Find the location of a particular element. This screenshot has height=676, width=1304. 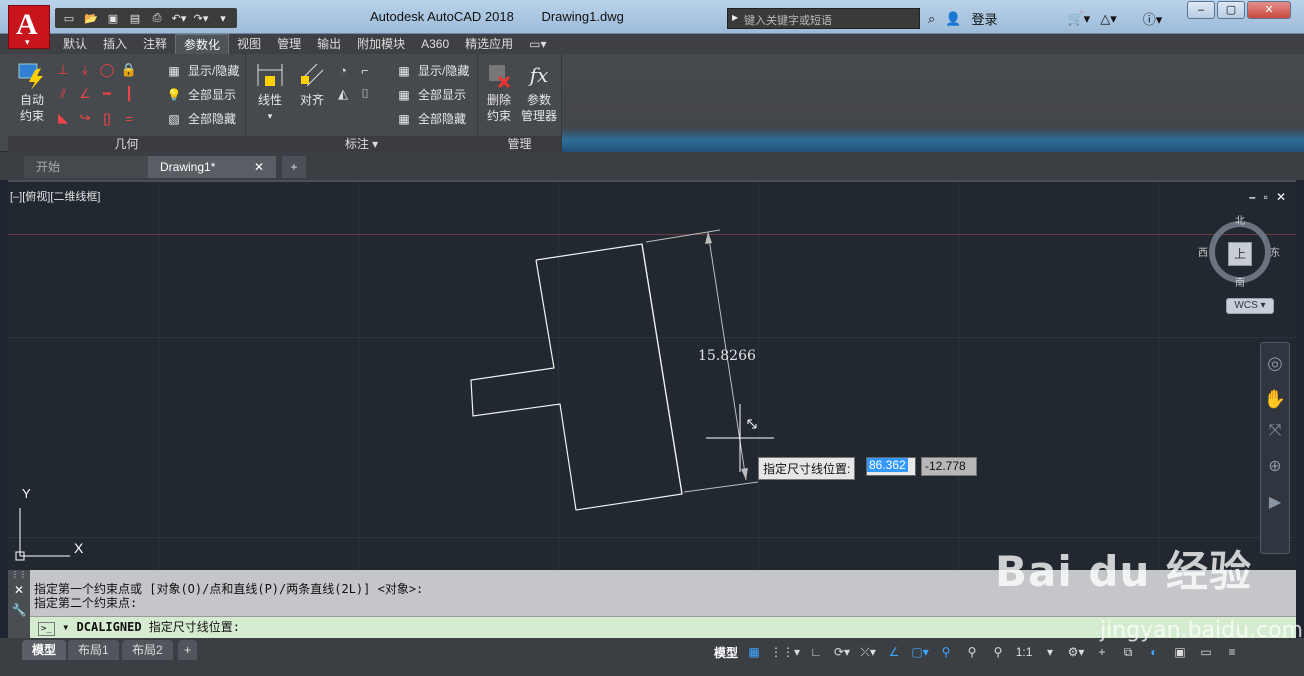

object-snap-icon: ▢▾ is located at coordinates (920, 652).